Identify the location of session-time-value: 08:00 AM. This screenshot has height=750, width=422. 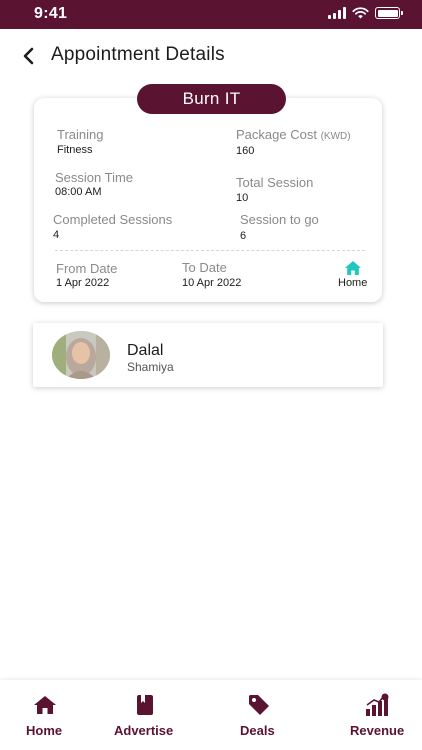
(78, 192).